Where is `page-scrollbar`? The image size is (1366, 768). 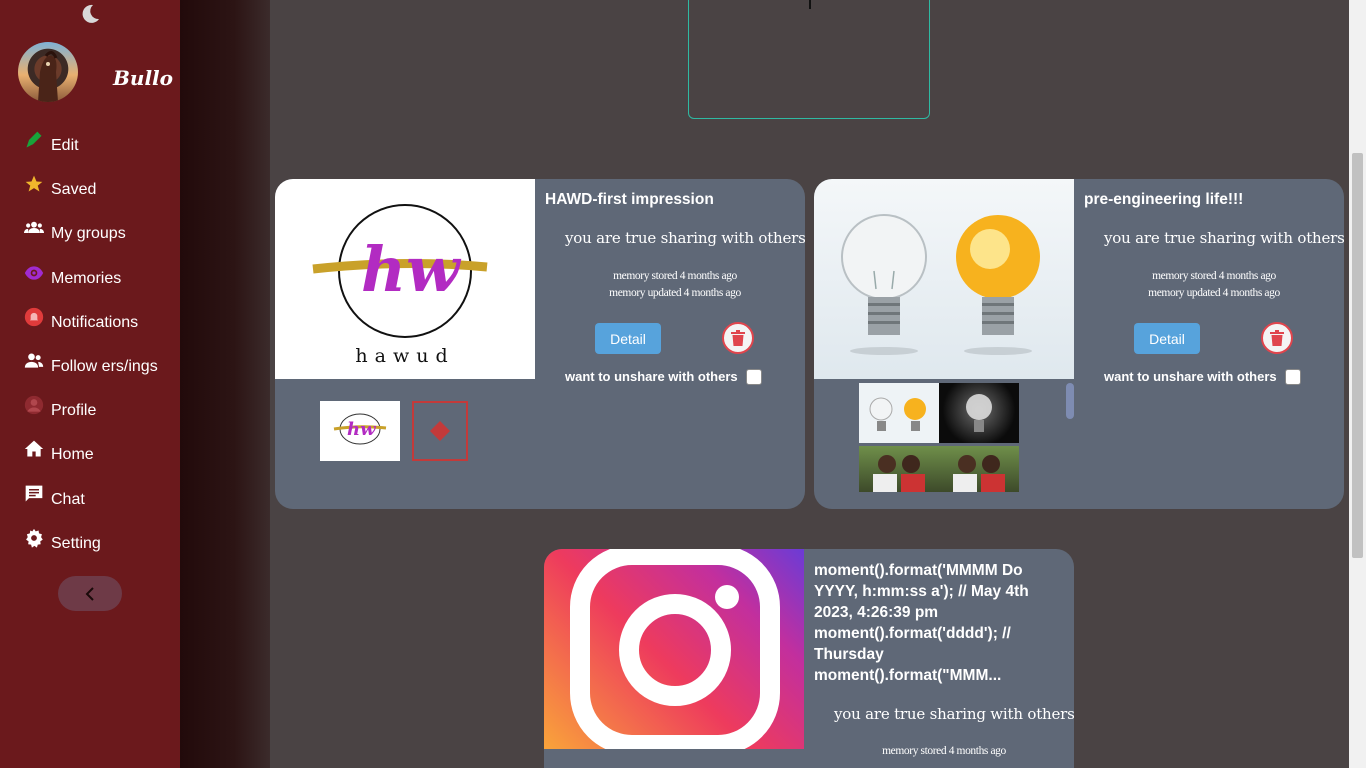
page-scrollbar is located at coordinates (1357, 384).